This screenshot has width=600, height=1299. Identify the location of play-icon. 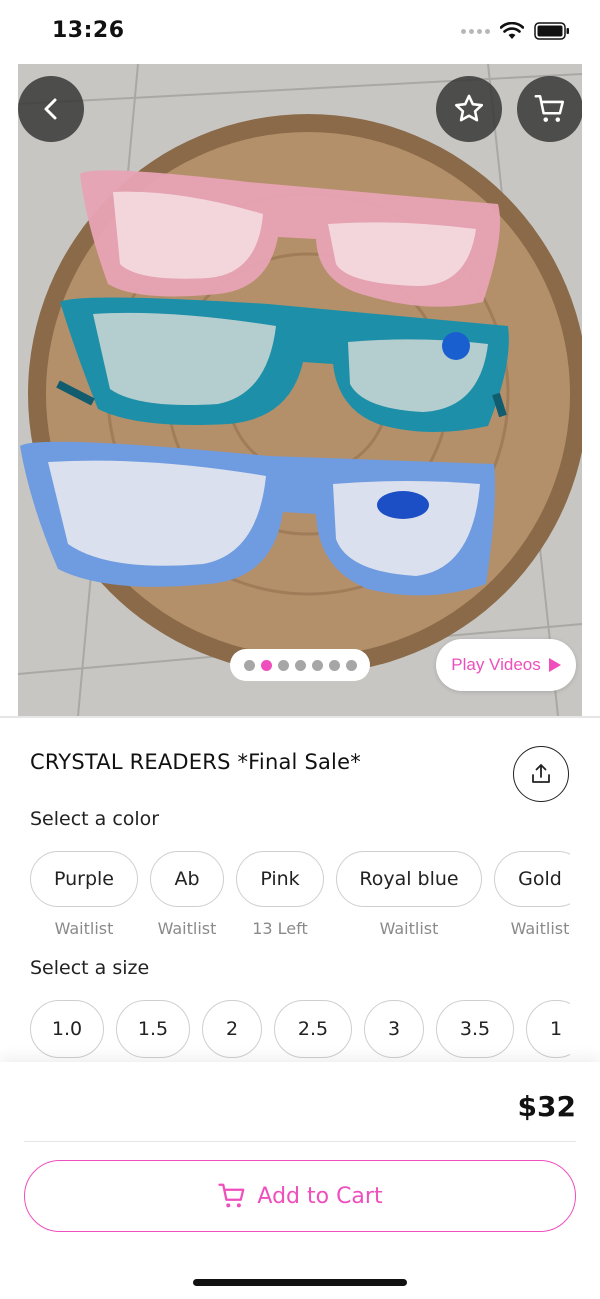
(554, 665).